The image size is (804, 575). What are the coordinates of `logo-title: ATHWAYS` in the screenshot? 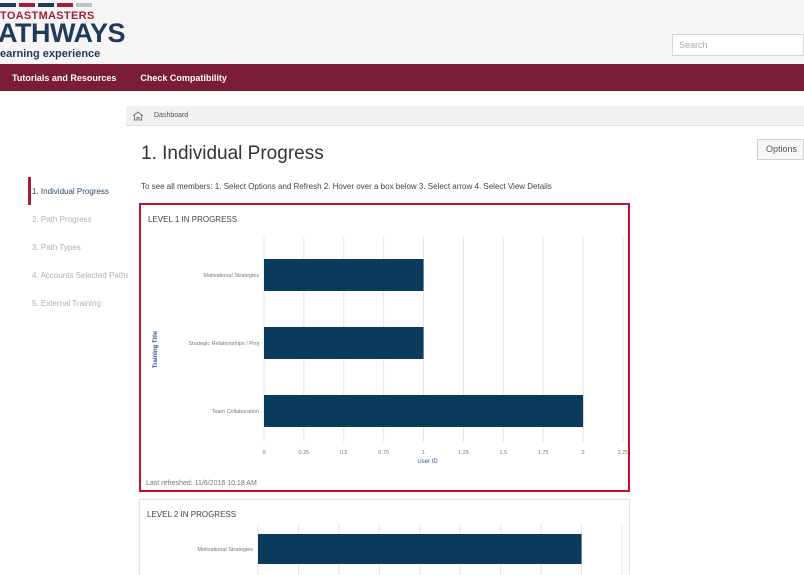 It's located at (63, 33).